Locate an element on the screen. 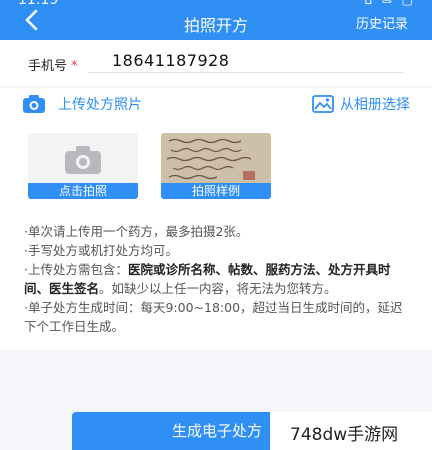 This screenshot has height=450, width=432. sample-photo: 拍照样例 is located at coordinates (216, 166).